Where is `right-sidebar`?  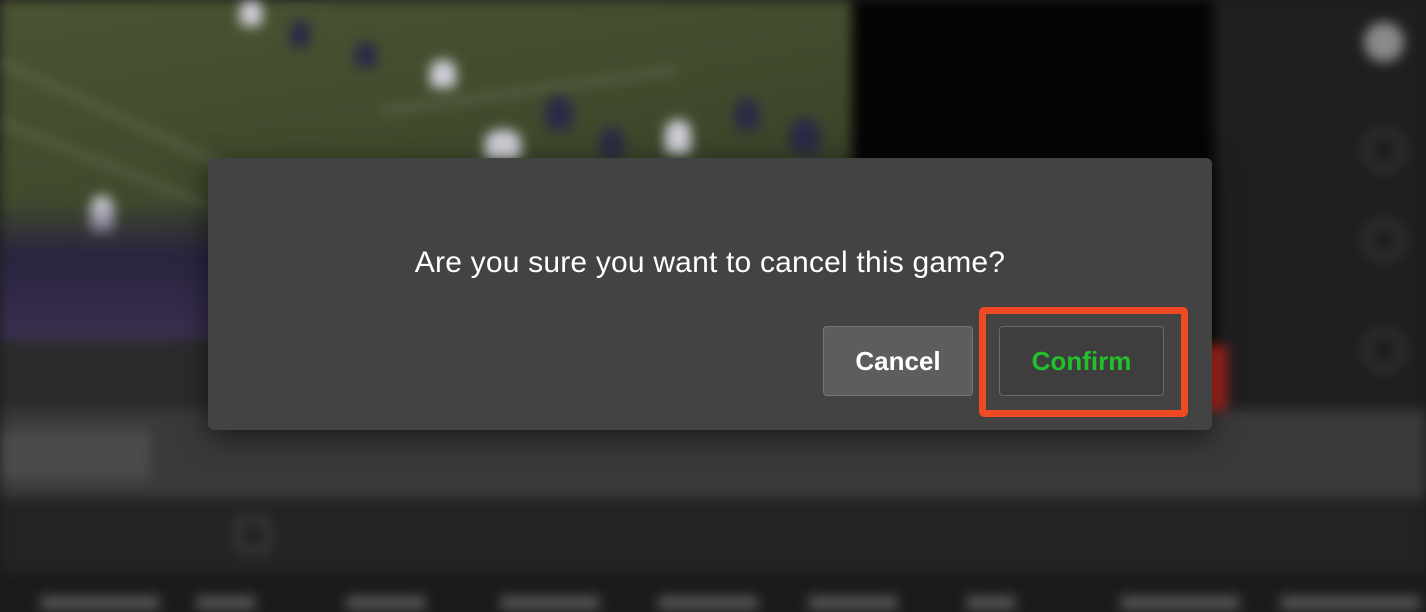
right-sidebar is located at coordinates (1320, 205).